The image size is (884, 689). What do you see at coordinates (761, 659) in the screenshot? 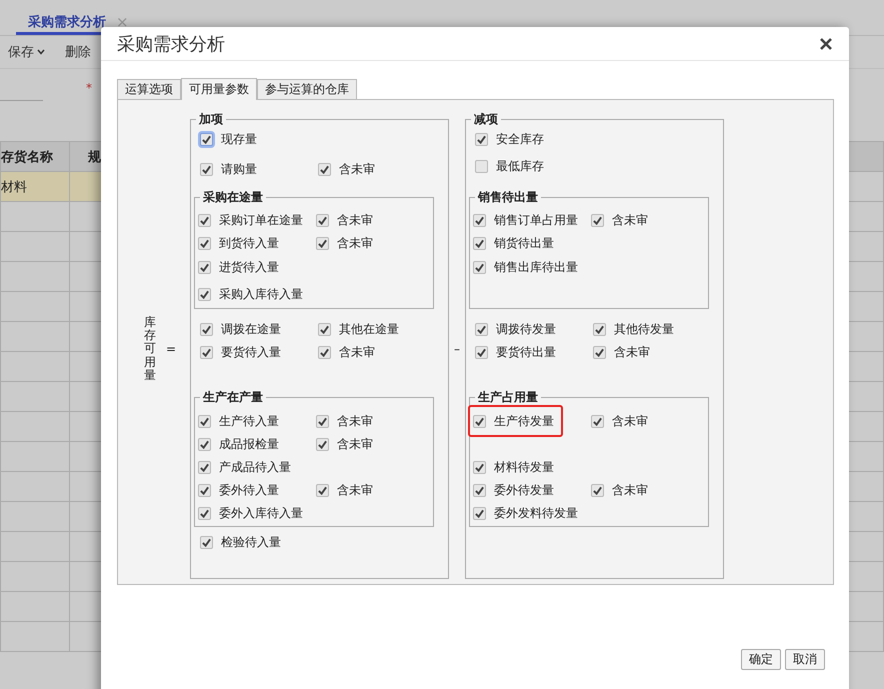
I see `dialog-button: 确定` at bounding box center [761, 659].